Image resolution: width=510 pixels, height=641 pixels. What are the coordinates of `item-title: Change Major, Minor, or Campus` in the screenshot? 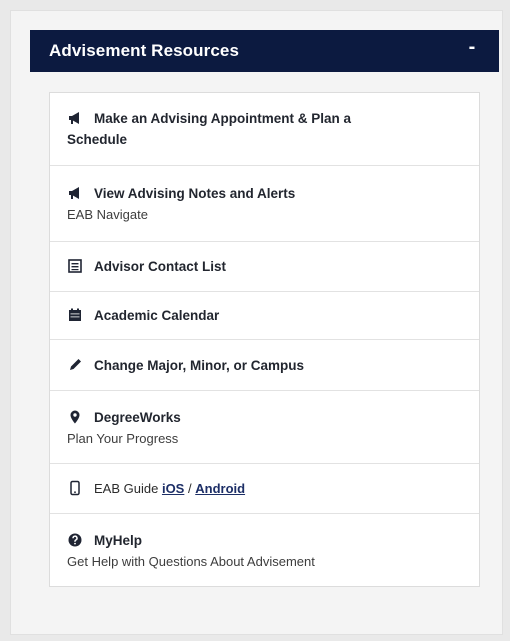 It's located at (199, 365).